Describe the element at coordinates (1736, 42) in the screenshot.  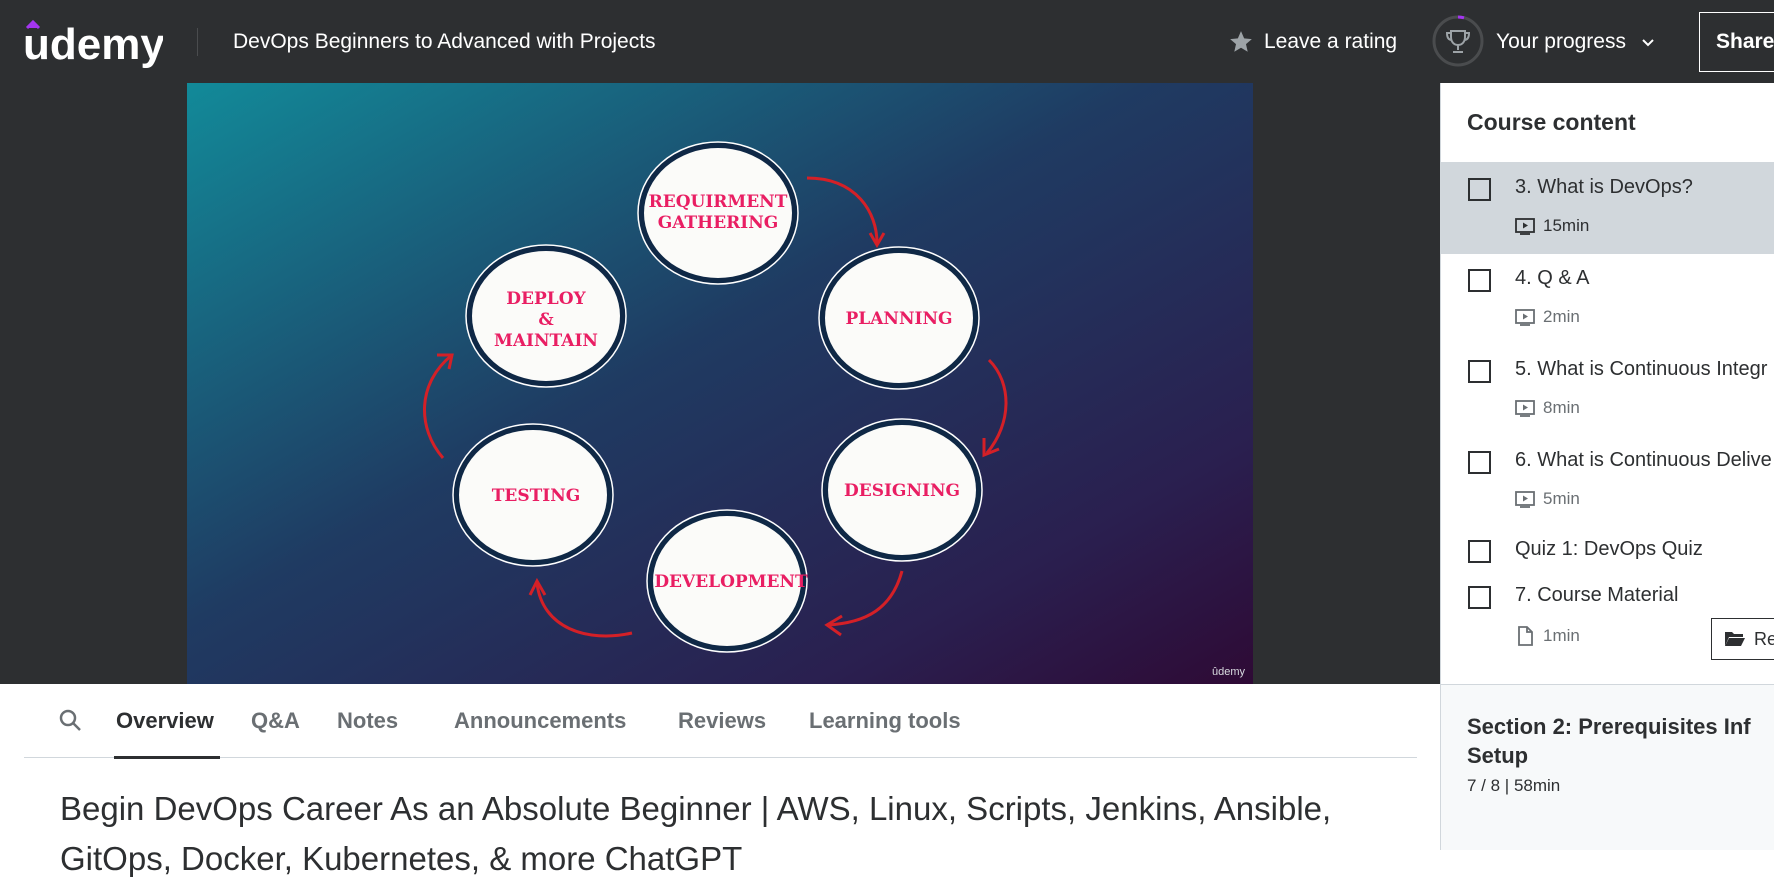
I see `share-button: Share` at that location.